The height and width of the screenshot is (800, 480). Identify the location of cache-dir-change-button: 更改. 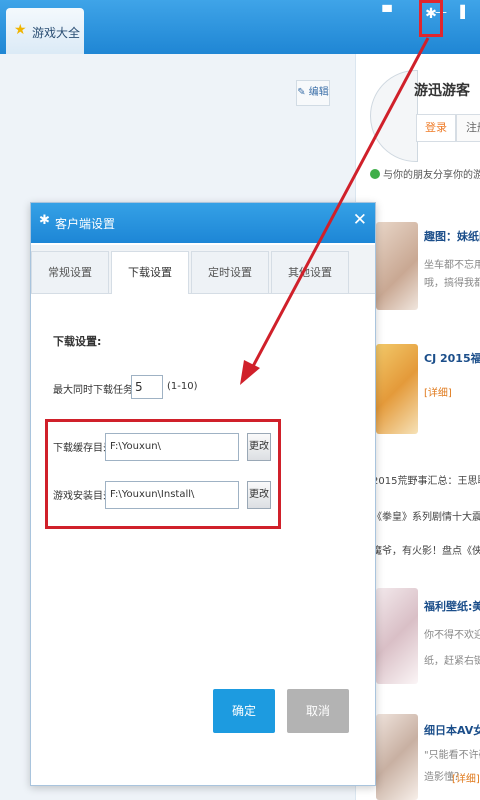
(259, 447).